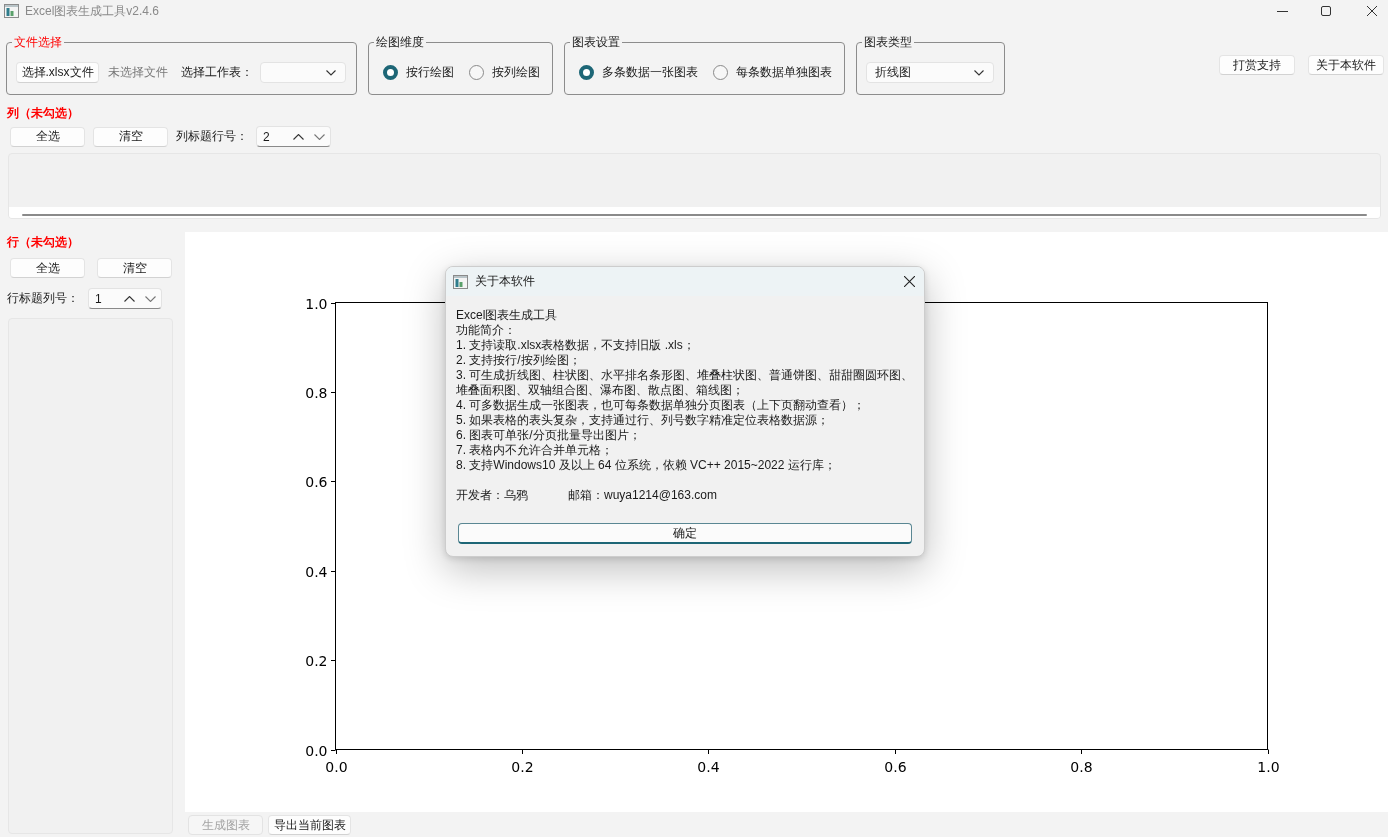 The width and height of the screenshot is (1388, 837). I want to click on x-tick-label: 1.0, so click(1268, 766).